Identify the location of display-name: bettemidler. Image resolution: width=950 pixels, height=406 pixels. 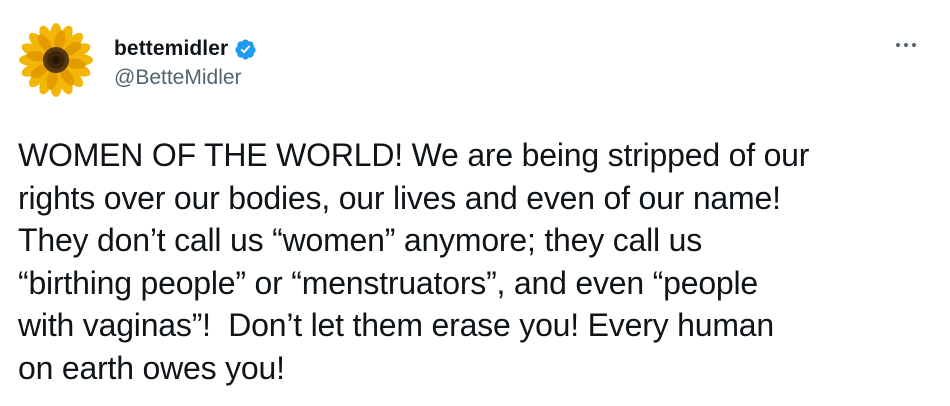
(171, 49).